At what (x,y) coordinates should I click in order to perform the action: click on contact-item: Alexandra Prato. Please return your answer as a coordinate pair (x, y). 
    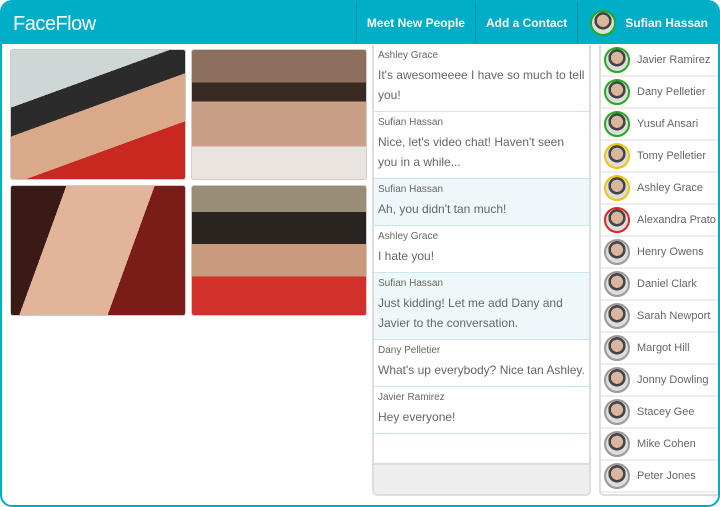
    Looking at the image, I should click on (659, 221).